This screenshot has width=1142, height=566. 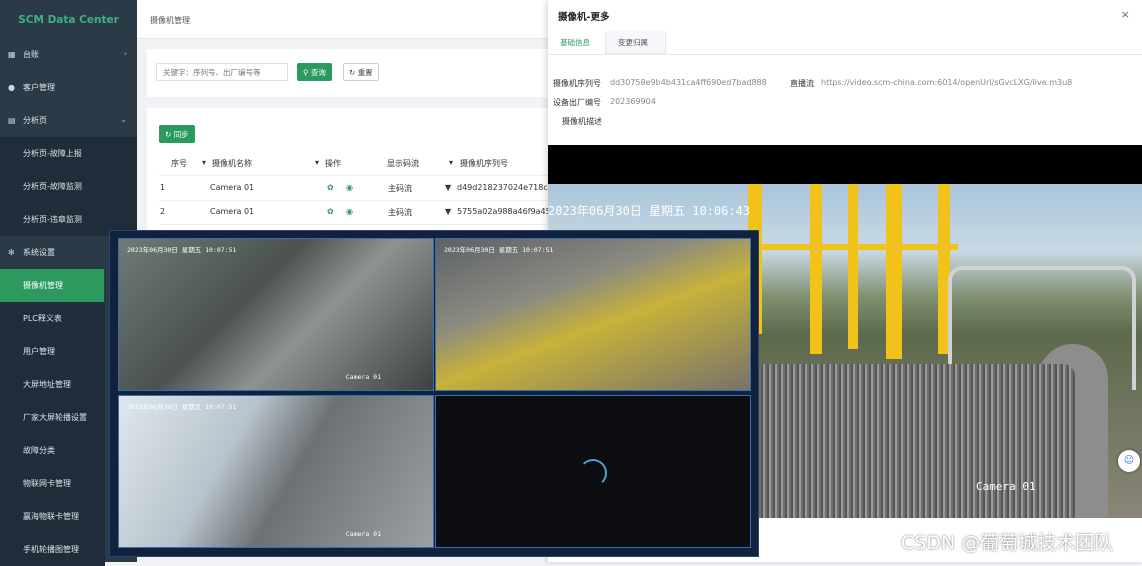 I want to click on reset-button: ↻ 重置, so click(x=361, y=72).